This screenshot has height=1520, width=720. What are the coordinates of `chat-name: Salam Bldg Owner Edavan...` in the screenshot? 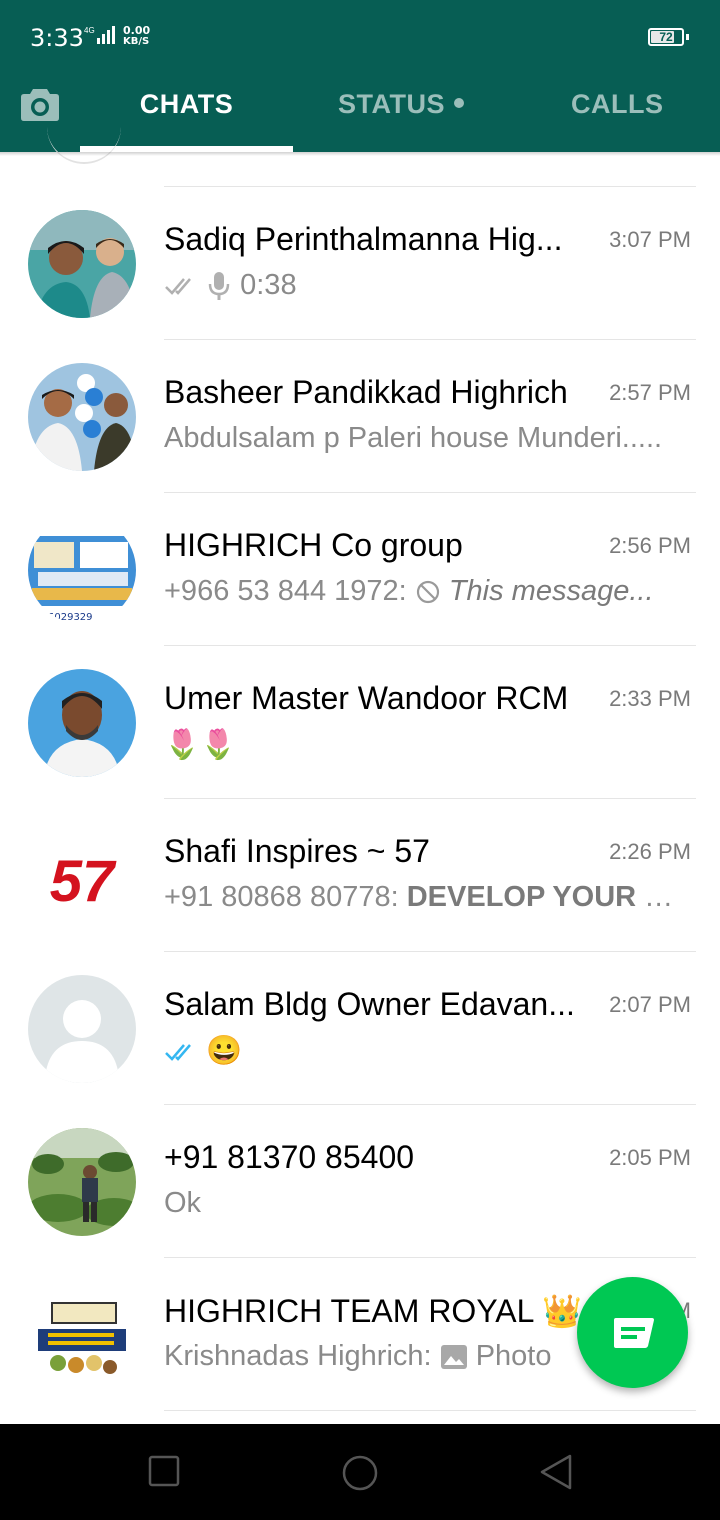 It's located at (369, 1004).